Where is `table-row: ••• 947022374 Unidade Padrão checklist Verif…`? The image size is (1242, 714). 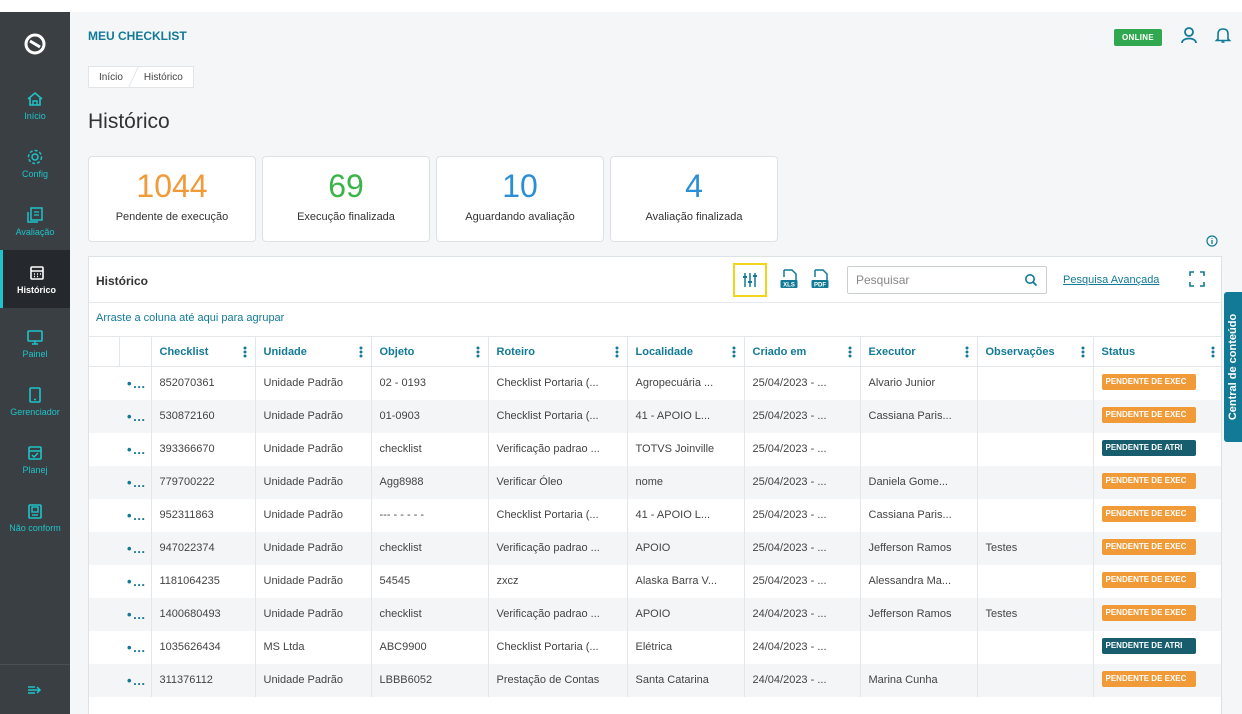 table-row: ••• 947022374 Unidade Padrão checklist Verif… is located at coordinates (655, 548).